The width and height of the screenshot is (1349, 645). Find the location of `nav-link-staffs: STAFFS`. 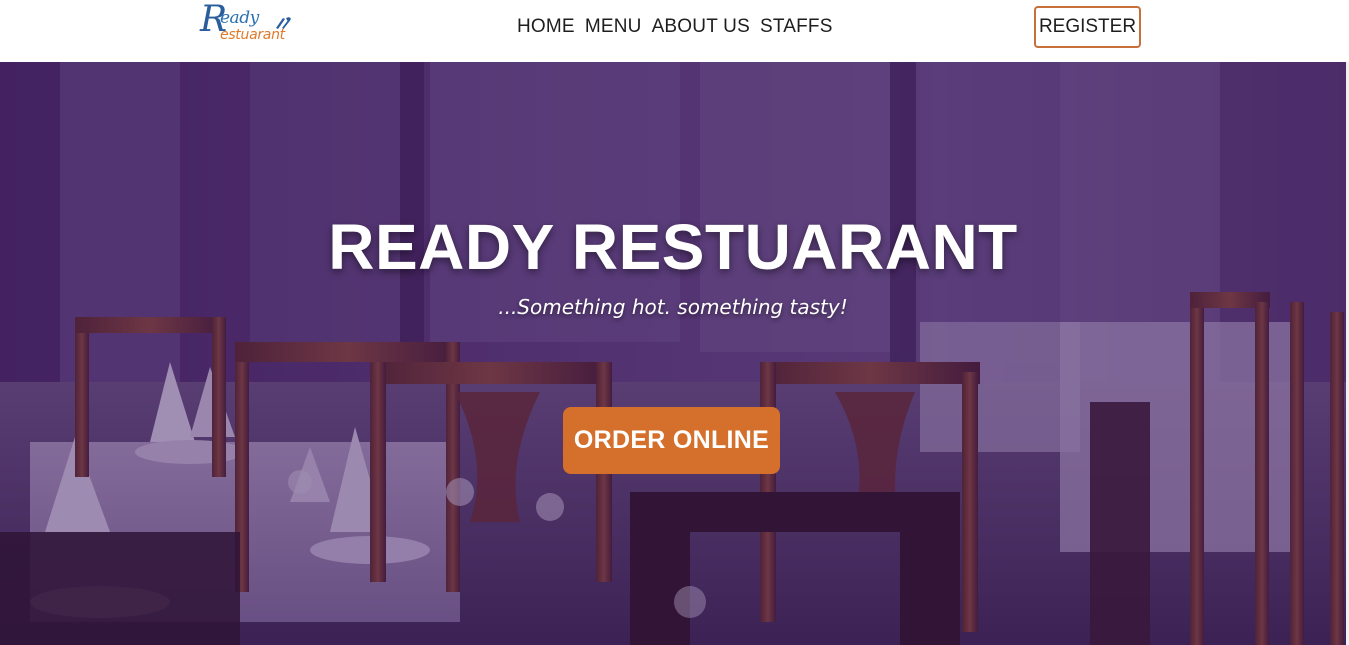

nav-link-staffs: STAFFS is located at coordinates (796, 29).